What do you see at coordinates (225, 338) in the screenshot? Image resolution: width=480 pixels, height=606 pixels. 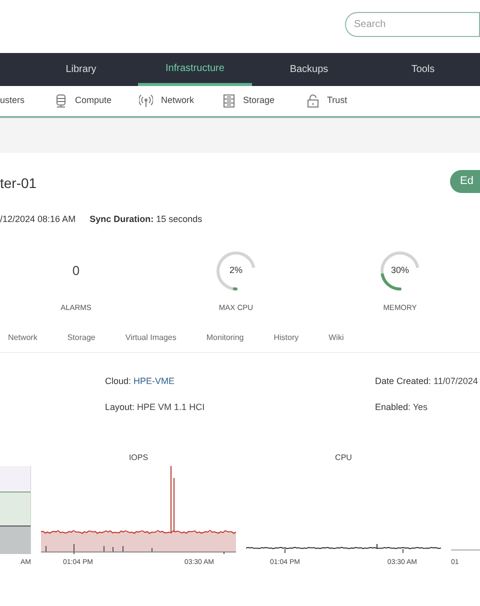 I see `detail-tab: Monitoring` at bounding box center [225, 338].